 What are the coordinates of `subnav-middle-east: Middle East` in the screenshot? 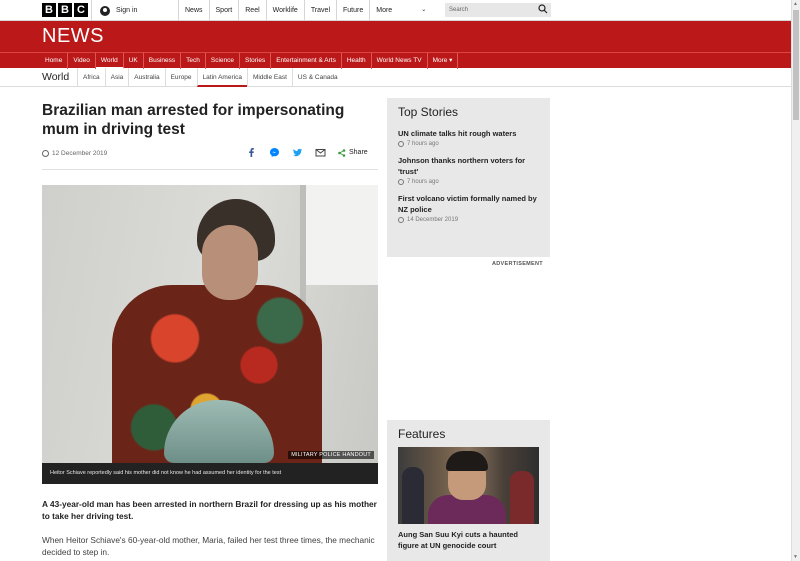 It's located at (269, 77).